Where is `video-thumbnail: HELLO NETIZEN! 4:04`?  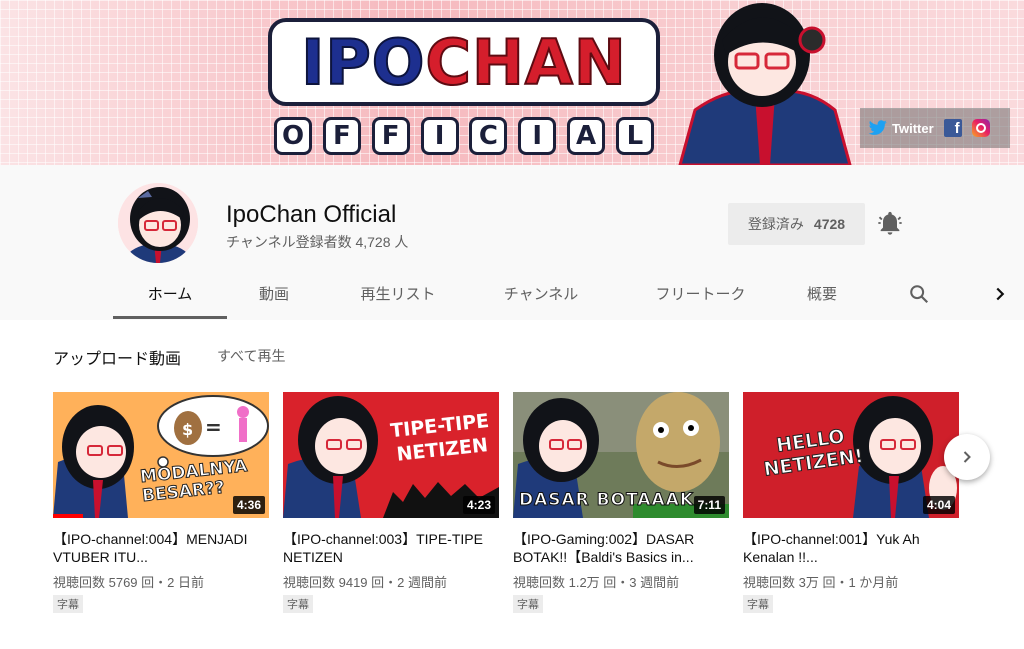
video-thumbnail: HELLO NETIZEN! 4:04 is located at coordinates (851, 455).